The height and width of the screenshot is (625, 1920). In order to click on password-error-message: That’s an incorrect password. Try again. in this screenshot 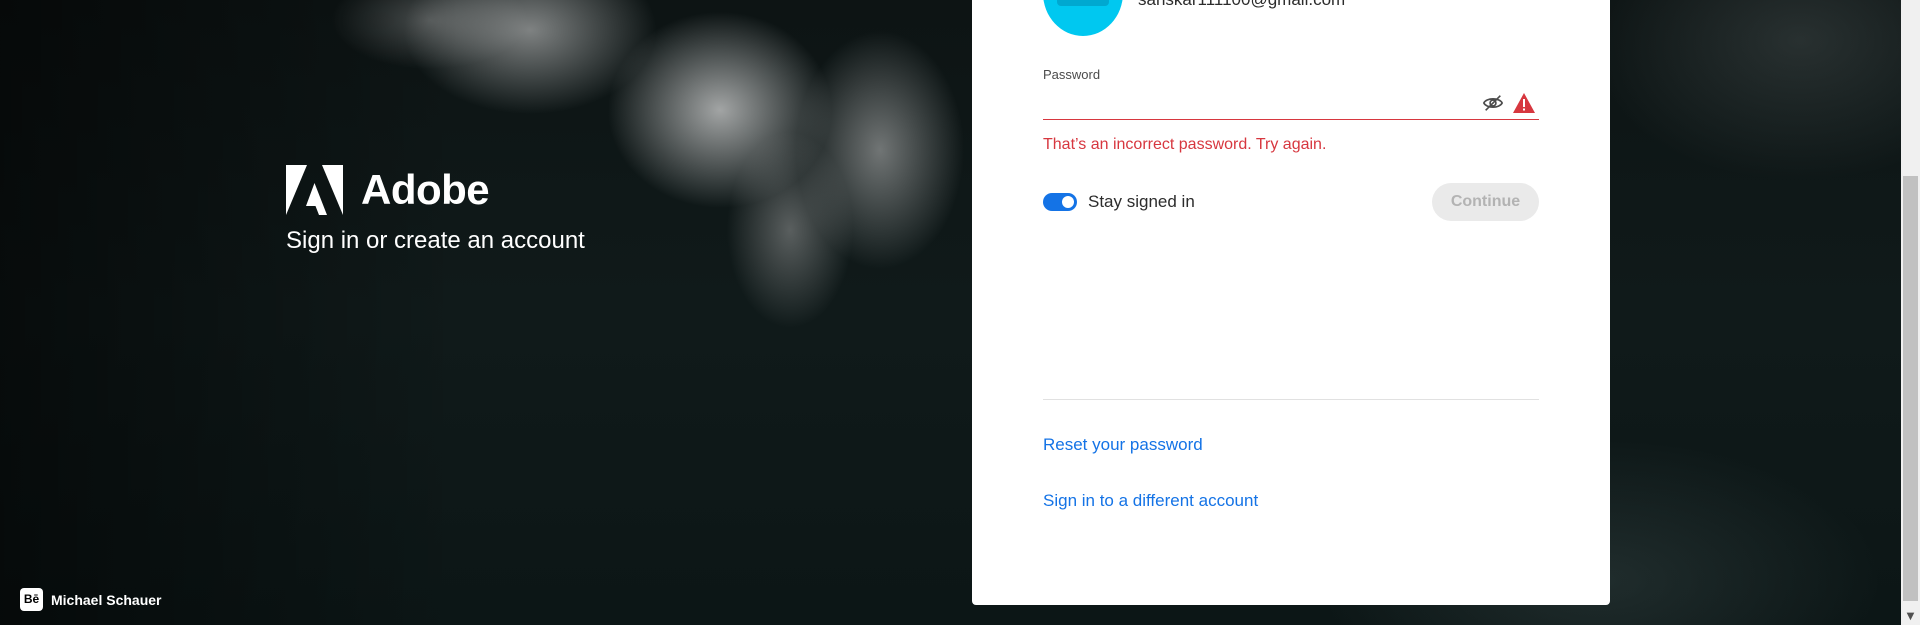, I will do `click(1185, 144)`.